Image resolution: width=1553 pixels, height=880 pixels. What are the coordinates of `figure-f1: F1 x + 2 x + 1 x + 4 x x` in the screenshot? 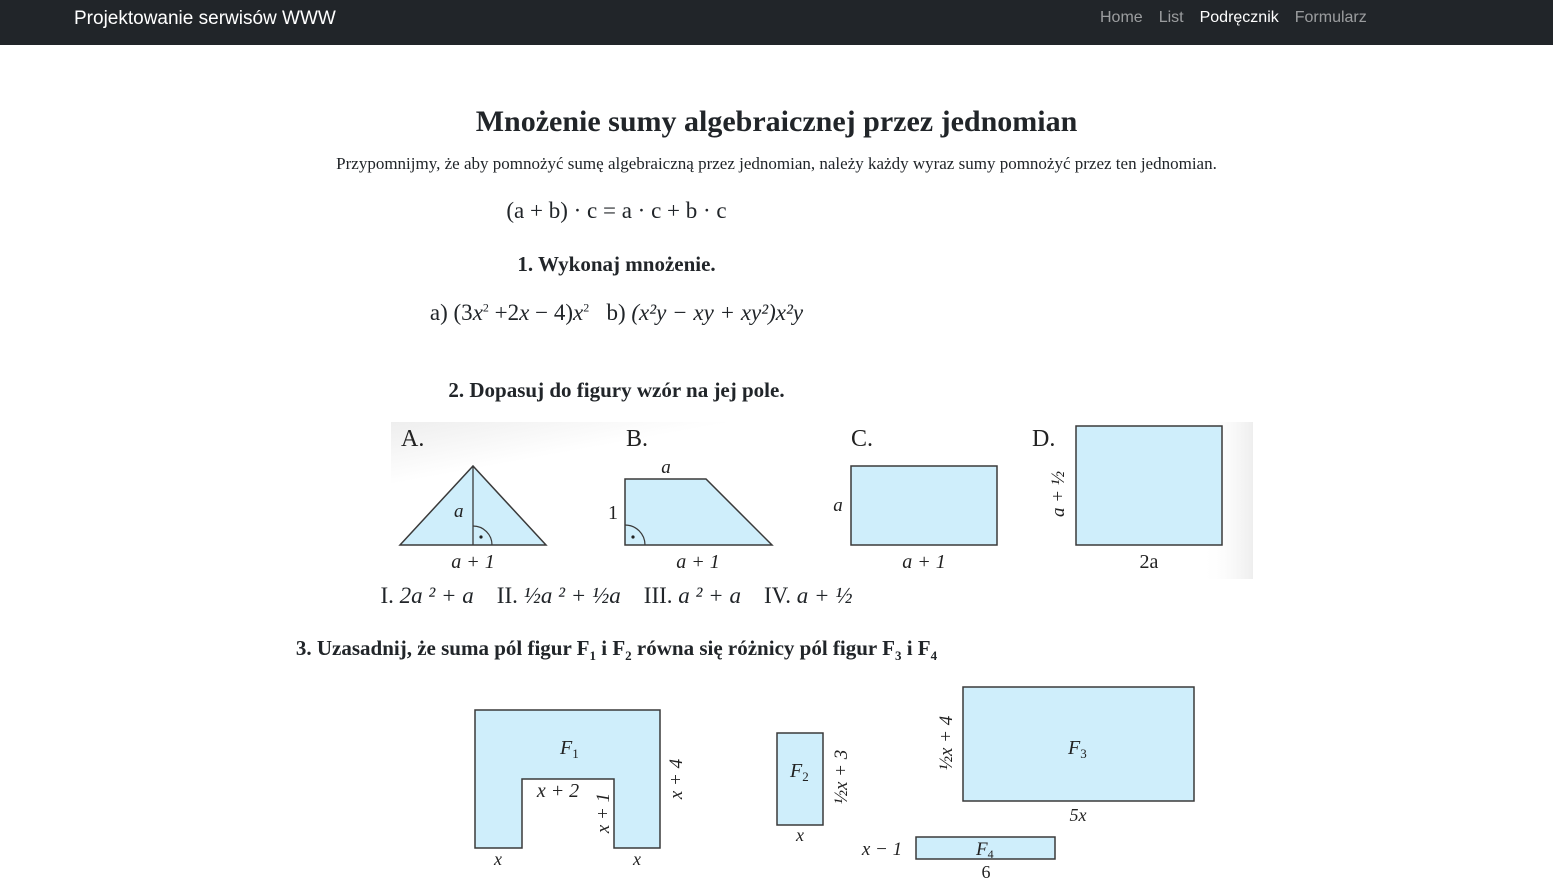 It's located at (580, 789).